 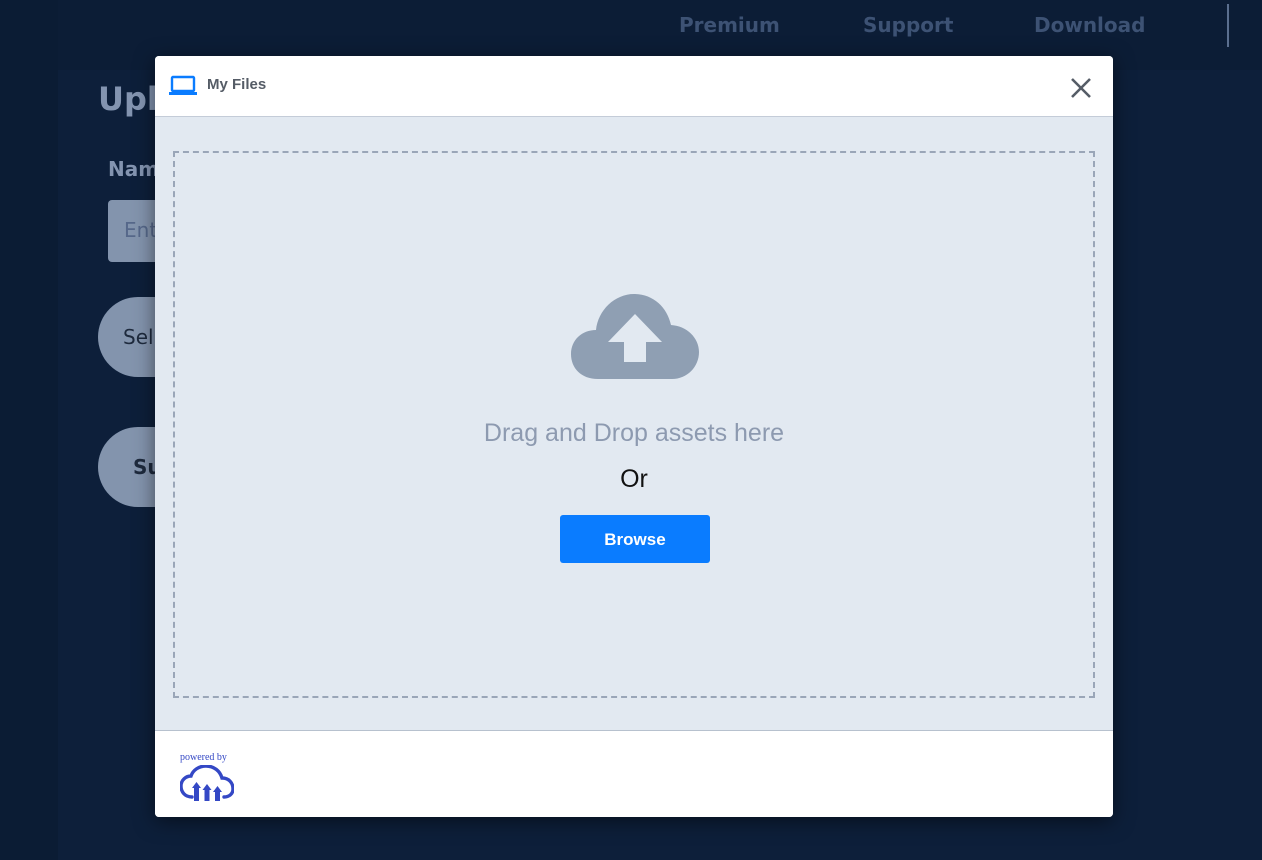 I want to click on or-label: Or, so click(x=634, y=479).